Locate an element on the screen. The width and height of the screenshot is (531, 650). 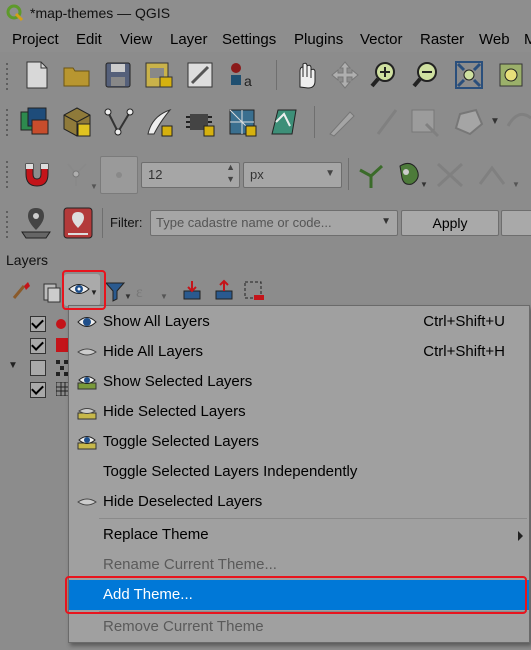
window-title: *map-themes — QGIS is located at coordinates (100, 13).